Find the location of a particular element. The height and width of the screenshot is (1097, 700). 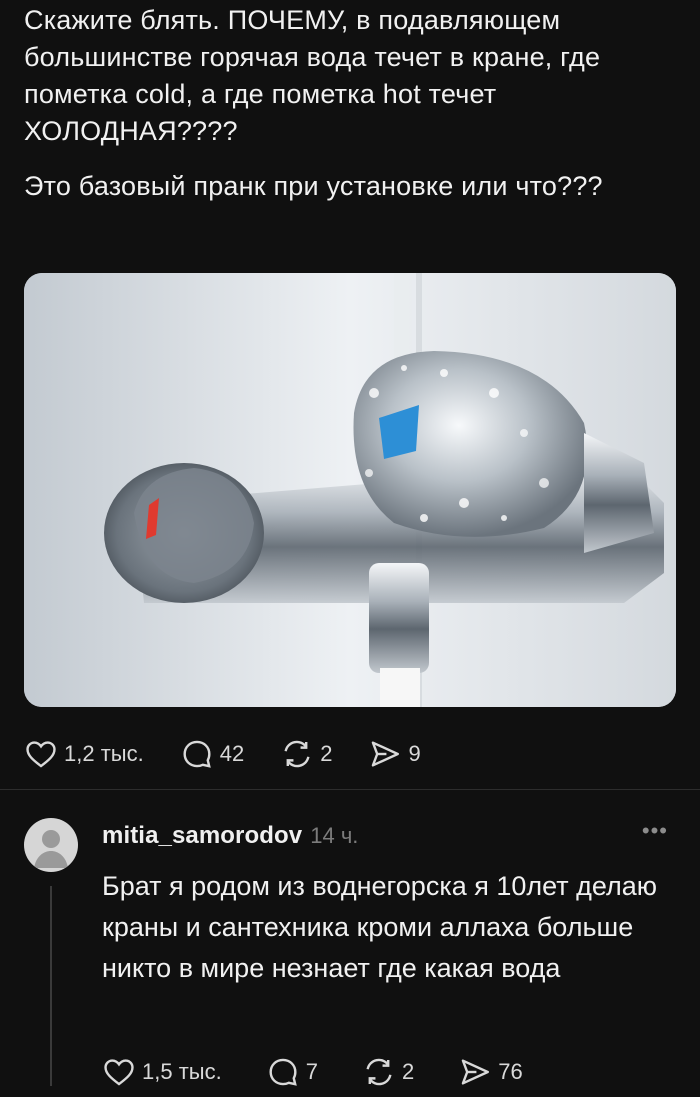

comment-like-button: 1,5 тыс. is located at coordinates (162, 1072).